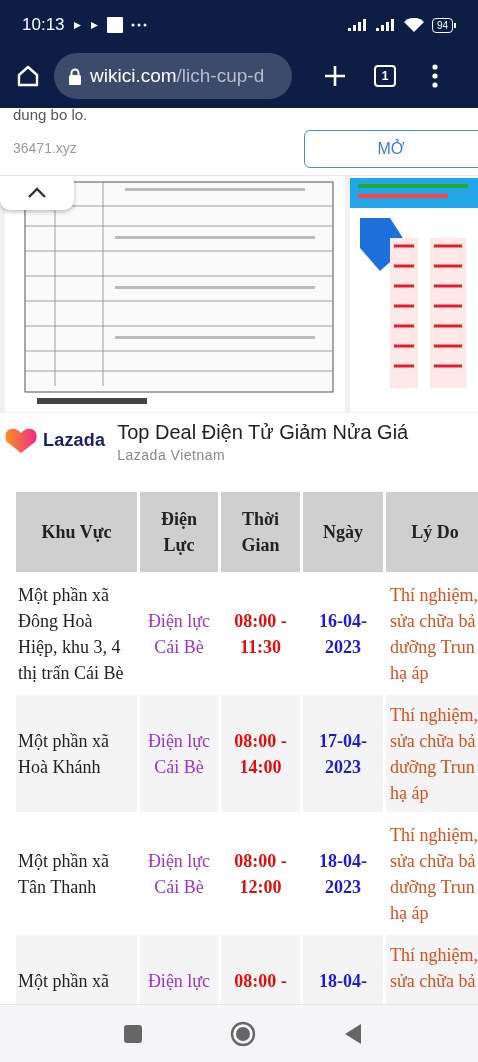 This screenshot has width=478, height=1062. What do you see at coordinates (133, 1033) in the screenshot?
I see `recents-icon` at bounding box center [133, 1033].